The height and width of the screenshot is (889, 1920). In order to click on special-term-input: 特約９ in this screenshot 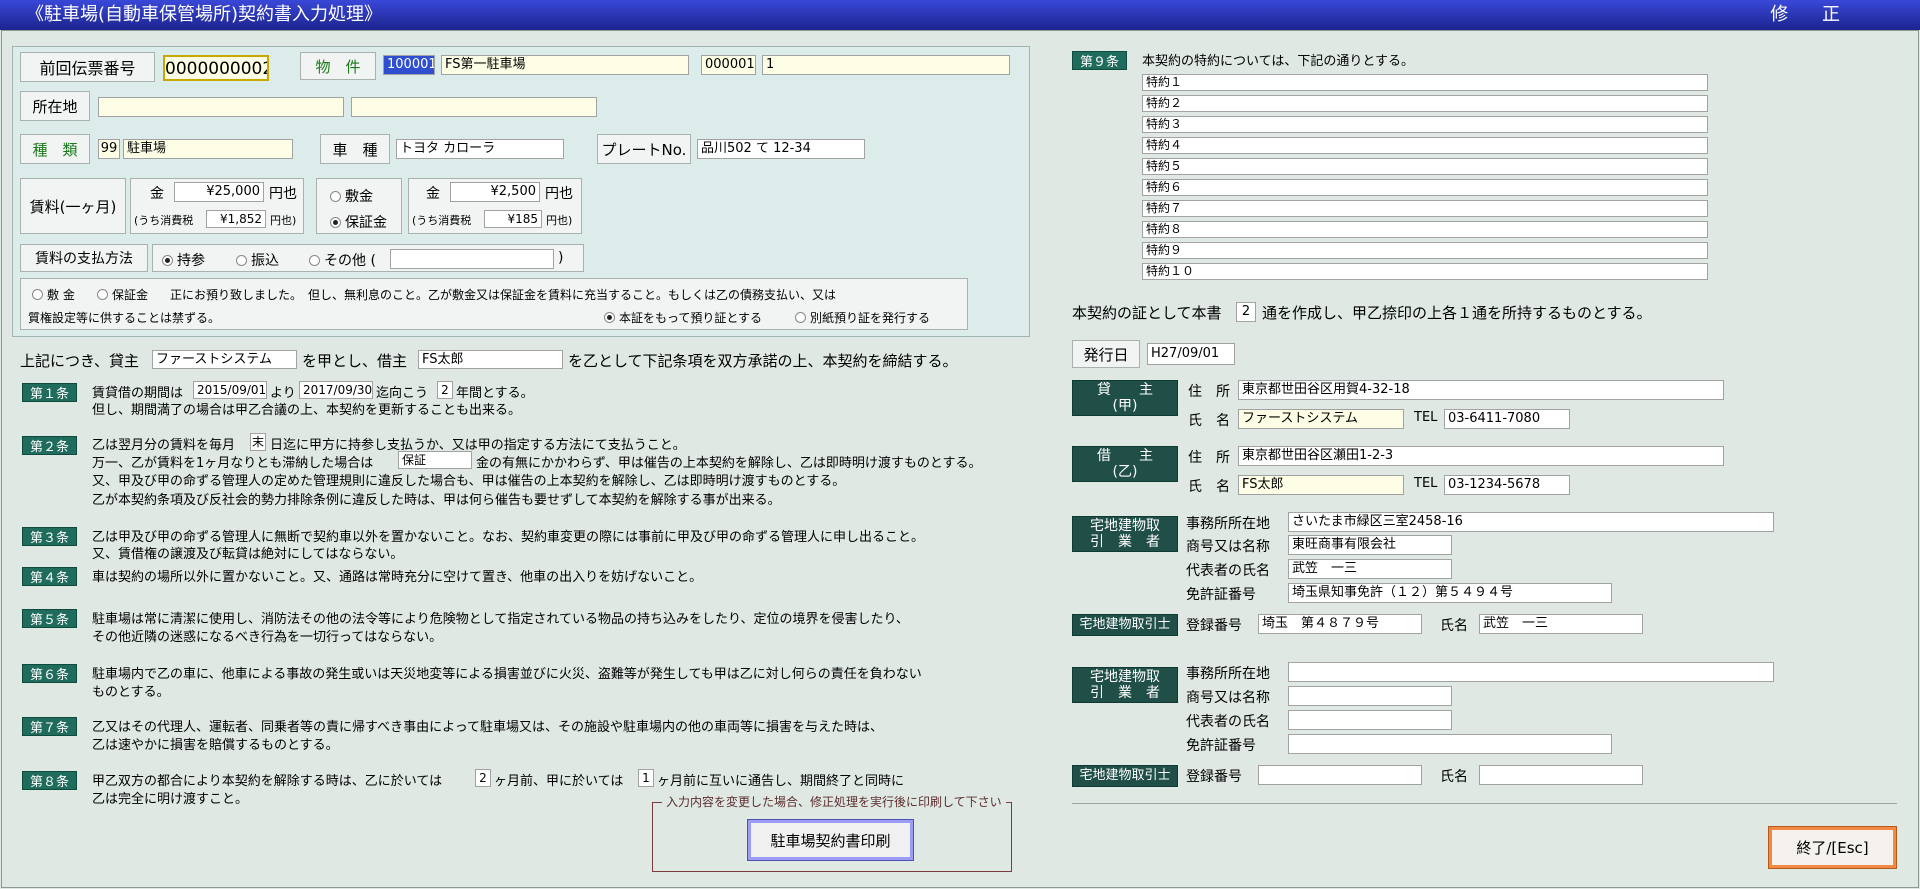, I will do `click(1425, 250)`.